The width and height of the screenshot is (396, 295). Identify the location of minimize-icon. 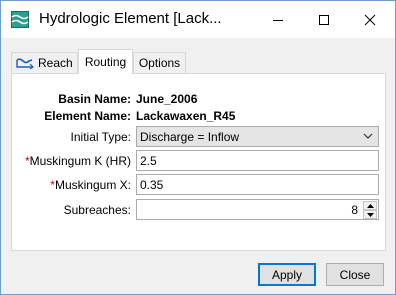
(278, 20).